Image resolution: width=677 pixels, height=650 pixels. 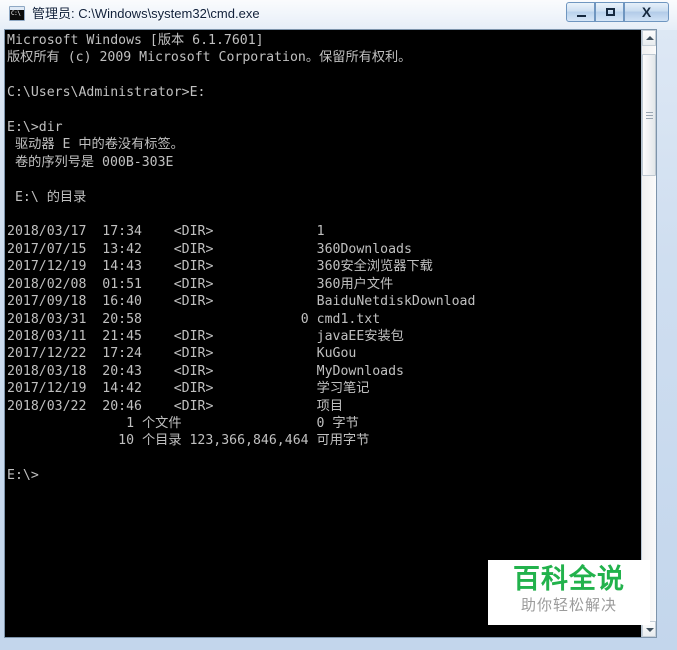 I want to click on close-button: X, so click(x=646, y=12).